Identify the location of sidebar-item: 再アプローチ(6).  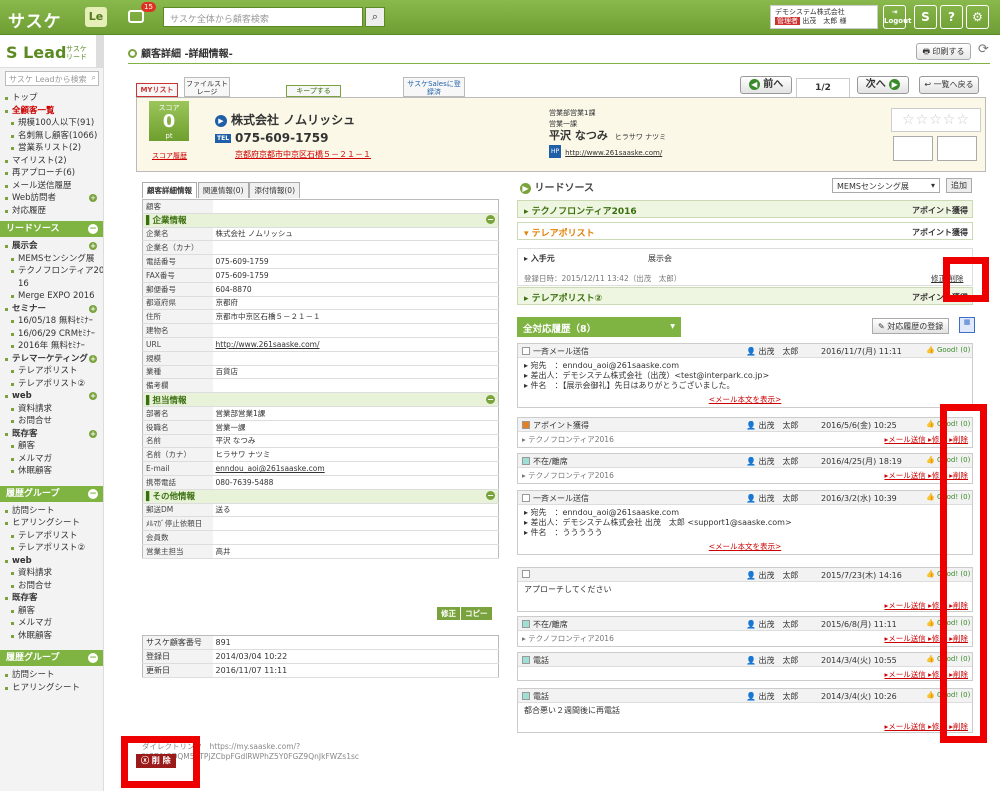
(51, 173).